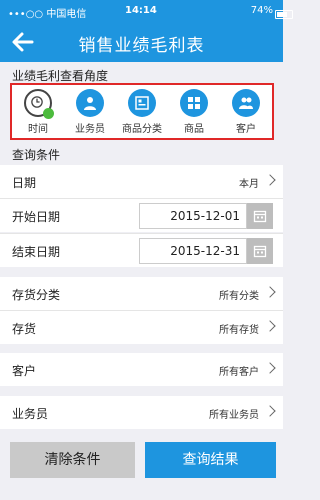  What do you see at coordinates (142, 129) in the screenshot?
I see `dimension-label: 商品分类` at bounding box center [142, 129].